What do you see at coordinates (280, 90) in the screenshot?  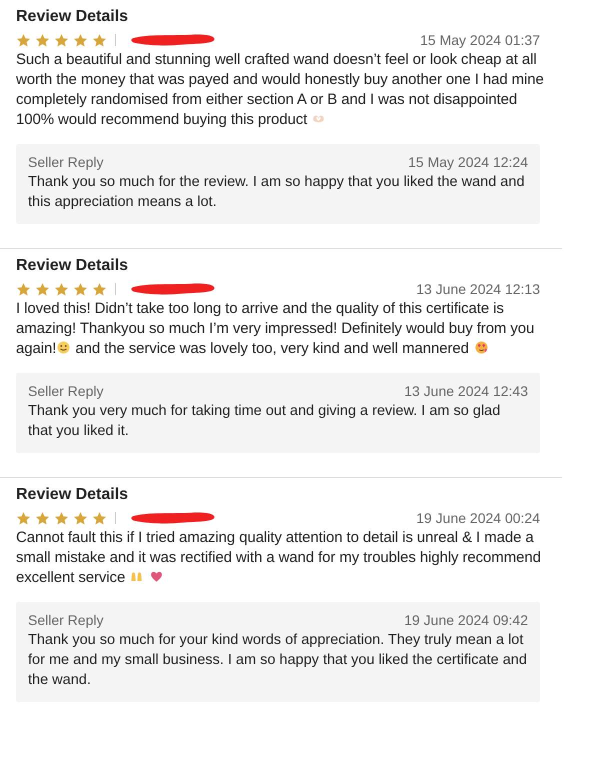 I see `review-text: Such a beautiful and stunning well crafted wand doesn’t feel or look cheap at all worth the money that was payed and would honestly buy another one I had mine completely randomised from either section A or B and I was not disappointed 100% would recommend buying this product` at bounding box center [280, 90].